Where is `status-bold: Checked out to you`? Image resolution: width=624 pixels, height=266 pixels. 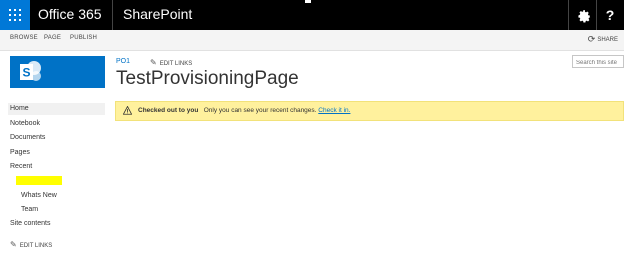 status-bold: Checked out to you is located at coordinates (168, 110).